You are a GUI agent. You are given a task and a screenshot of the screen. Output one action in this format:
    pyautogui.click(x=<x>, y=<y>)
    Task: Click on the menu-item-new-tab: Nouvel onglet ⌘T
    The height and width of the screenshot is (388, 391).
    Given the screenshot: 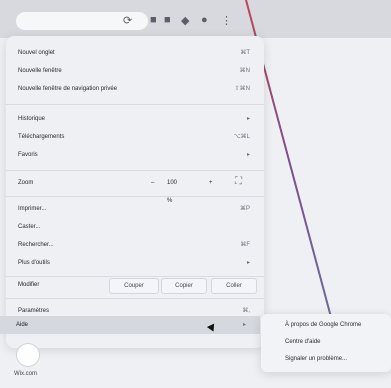 What is the action you would take?
    pyautogui.click(x=135, y=53)
    